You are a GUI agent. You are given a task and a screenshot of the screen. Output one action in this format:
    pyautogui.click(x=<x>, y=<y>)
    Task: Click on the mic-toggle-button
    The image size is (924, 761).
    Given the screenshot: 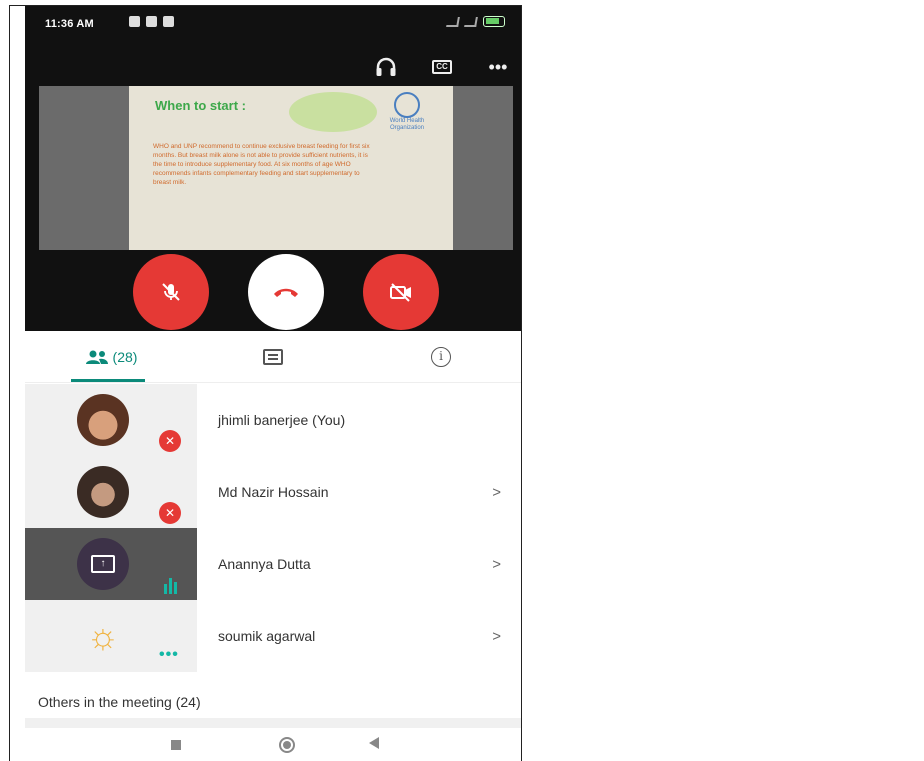 What is the action you would take?
    pyautogui.click(x=171, y=292)
    